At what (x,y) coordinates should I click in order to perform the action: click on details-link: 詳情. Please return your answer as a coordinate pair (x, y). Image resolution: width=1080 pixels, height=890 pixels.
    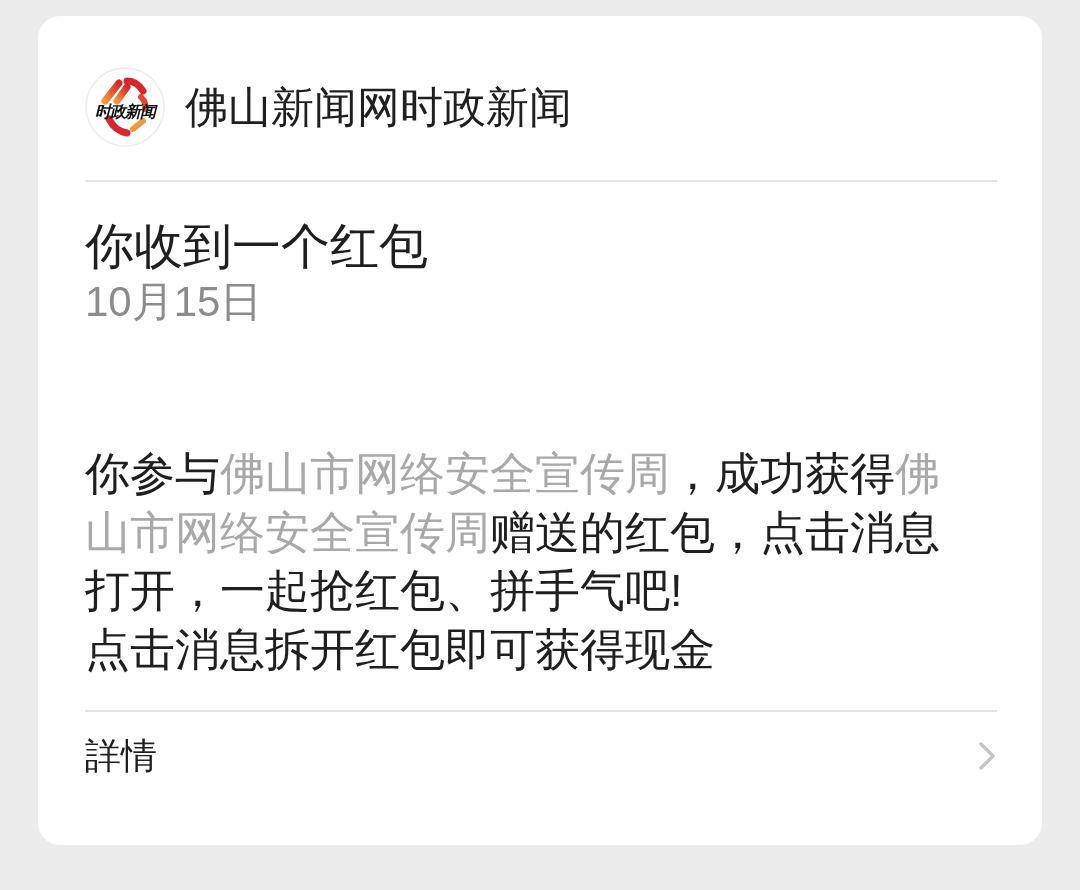
    Looking at the image, I should click on (541, 755).